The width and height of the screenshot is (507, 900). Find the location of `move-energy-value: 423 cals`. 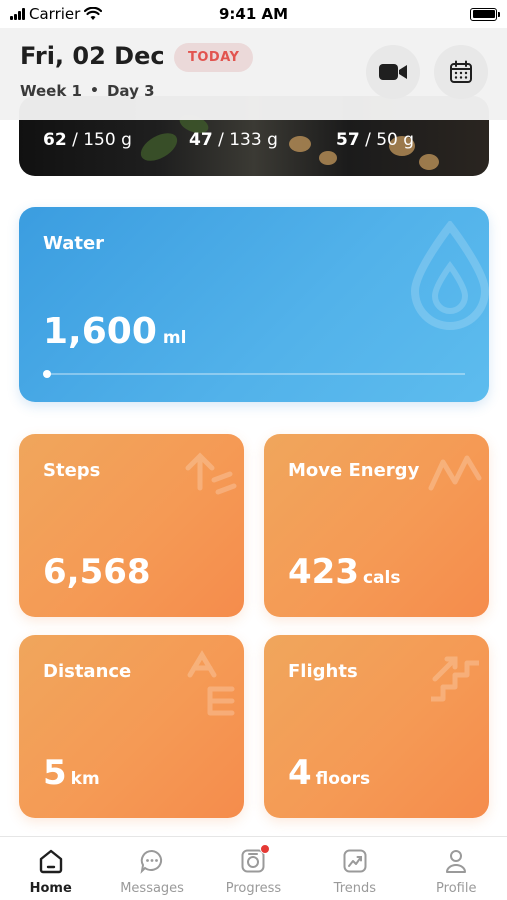

move-energy-value: 423 cals is located at coordinates (344, 572).